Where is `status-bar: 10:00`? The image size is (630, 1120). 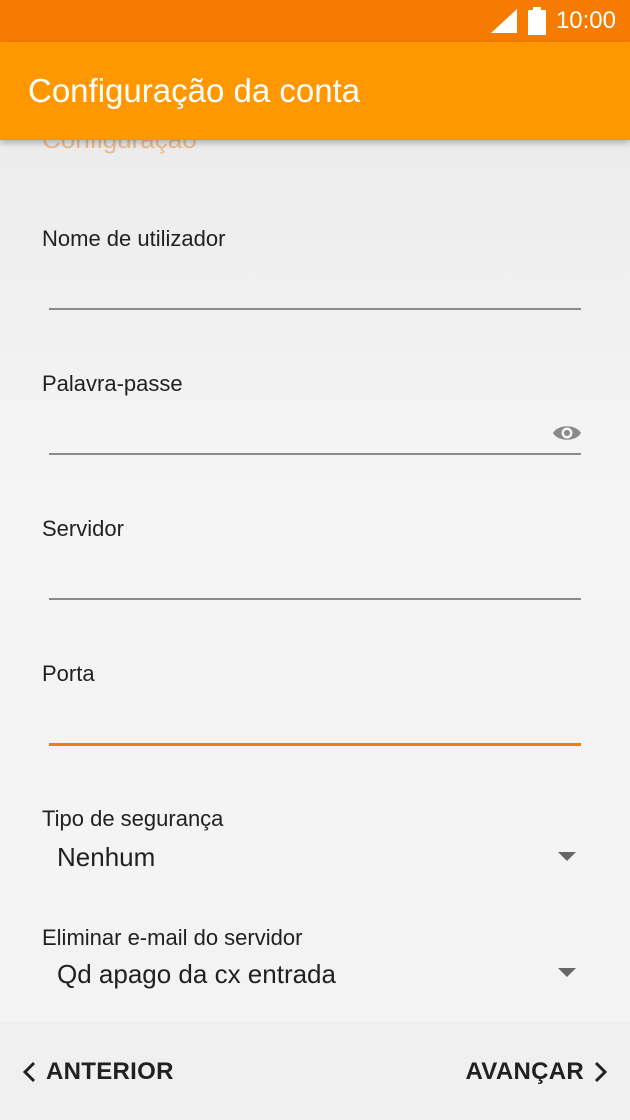 status-bar: 10:00 is located at coordinates (315, 21).